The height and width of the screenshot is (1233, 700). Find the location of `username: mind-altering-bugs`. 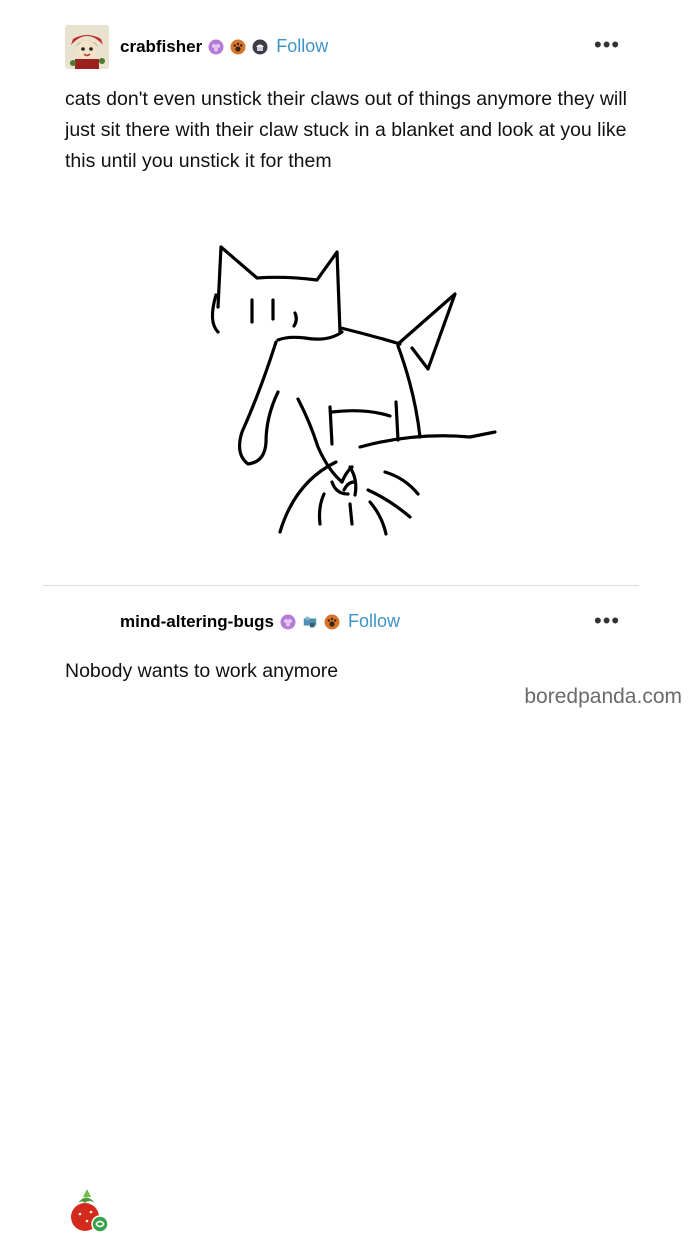

username: mind-altering-bugs is located at coordinates (197, 622).